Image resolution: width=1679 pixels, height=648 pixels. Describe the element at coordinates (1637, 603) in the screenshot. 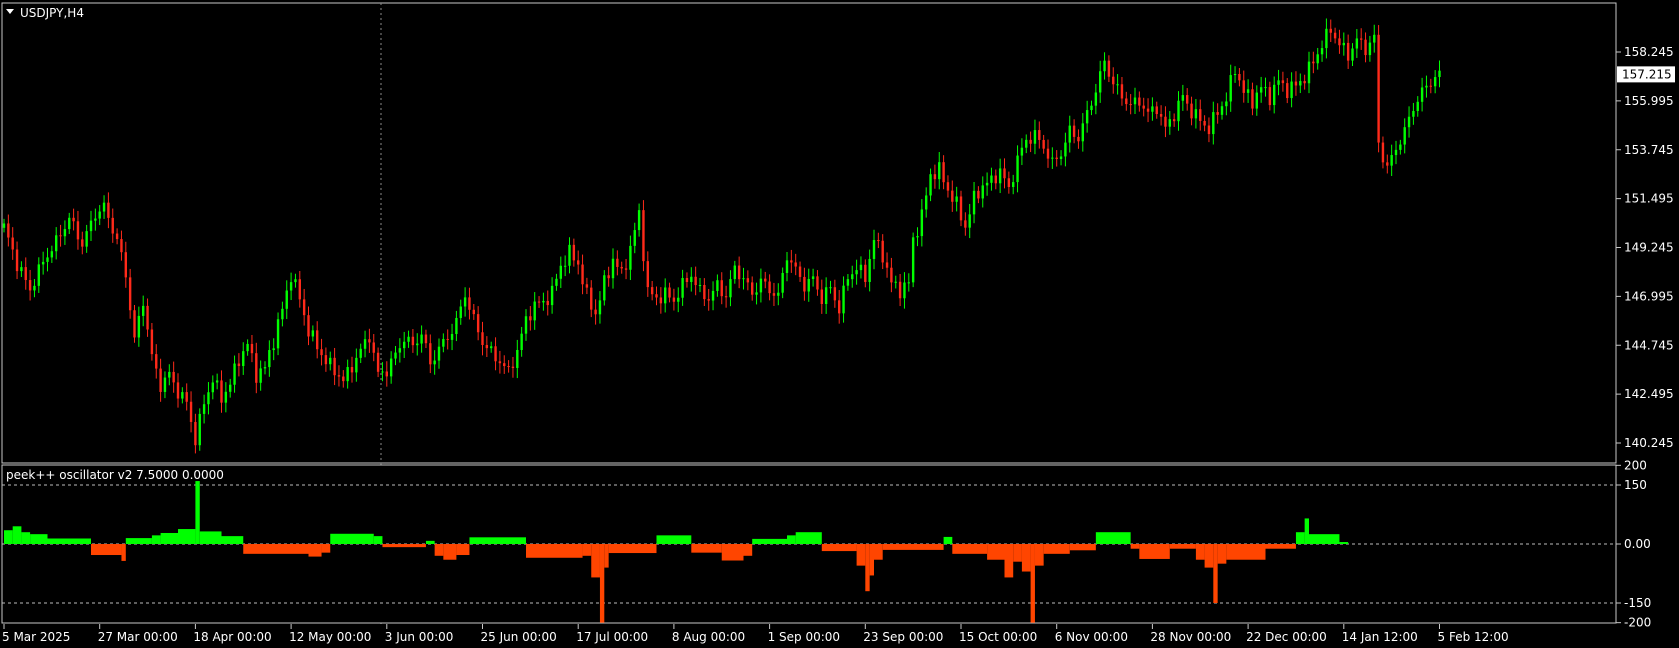

I see `oscillator-tick-label: -150` at that location.